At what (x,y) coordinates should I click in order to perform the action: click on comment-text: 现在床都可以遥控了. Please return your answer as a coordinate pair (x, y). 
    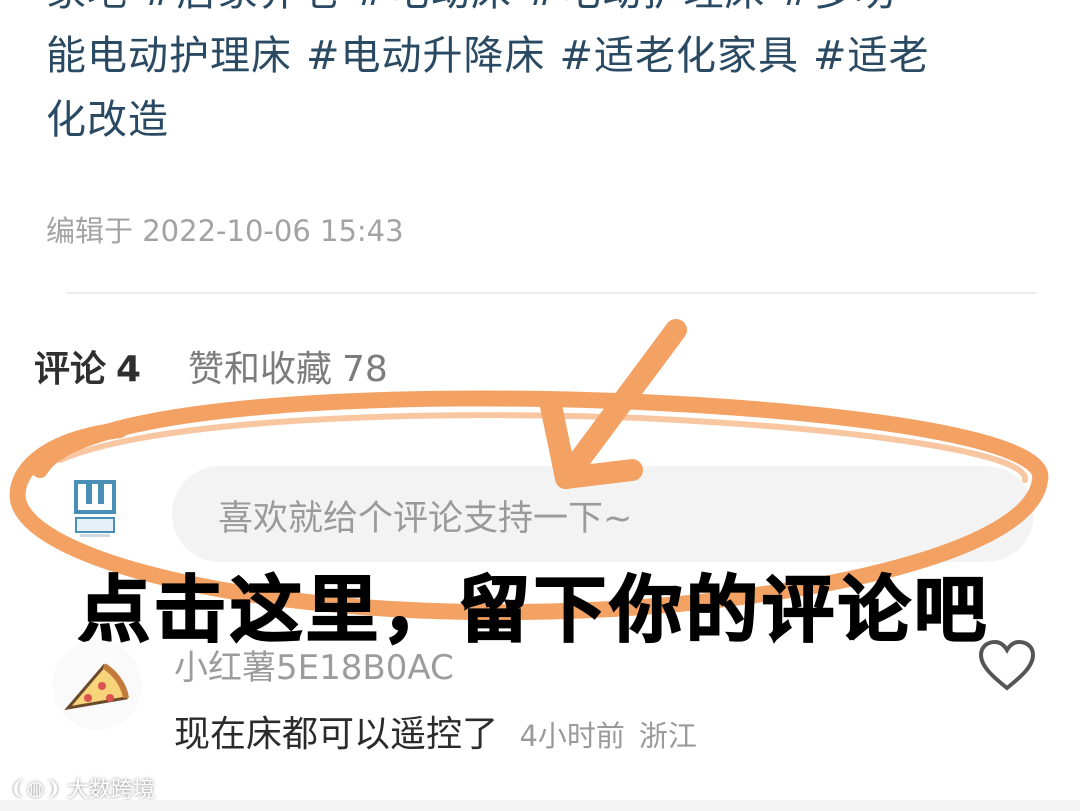
    Looking at the image, I should click on (336, 734).